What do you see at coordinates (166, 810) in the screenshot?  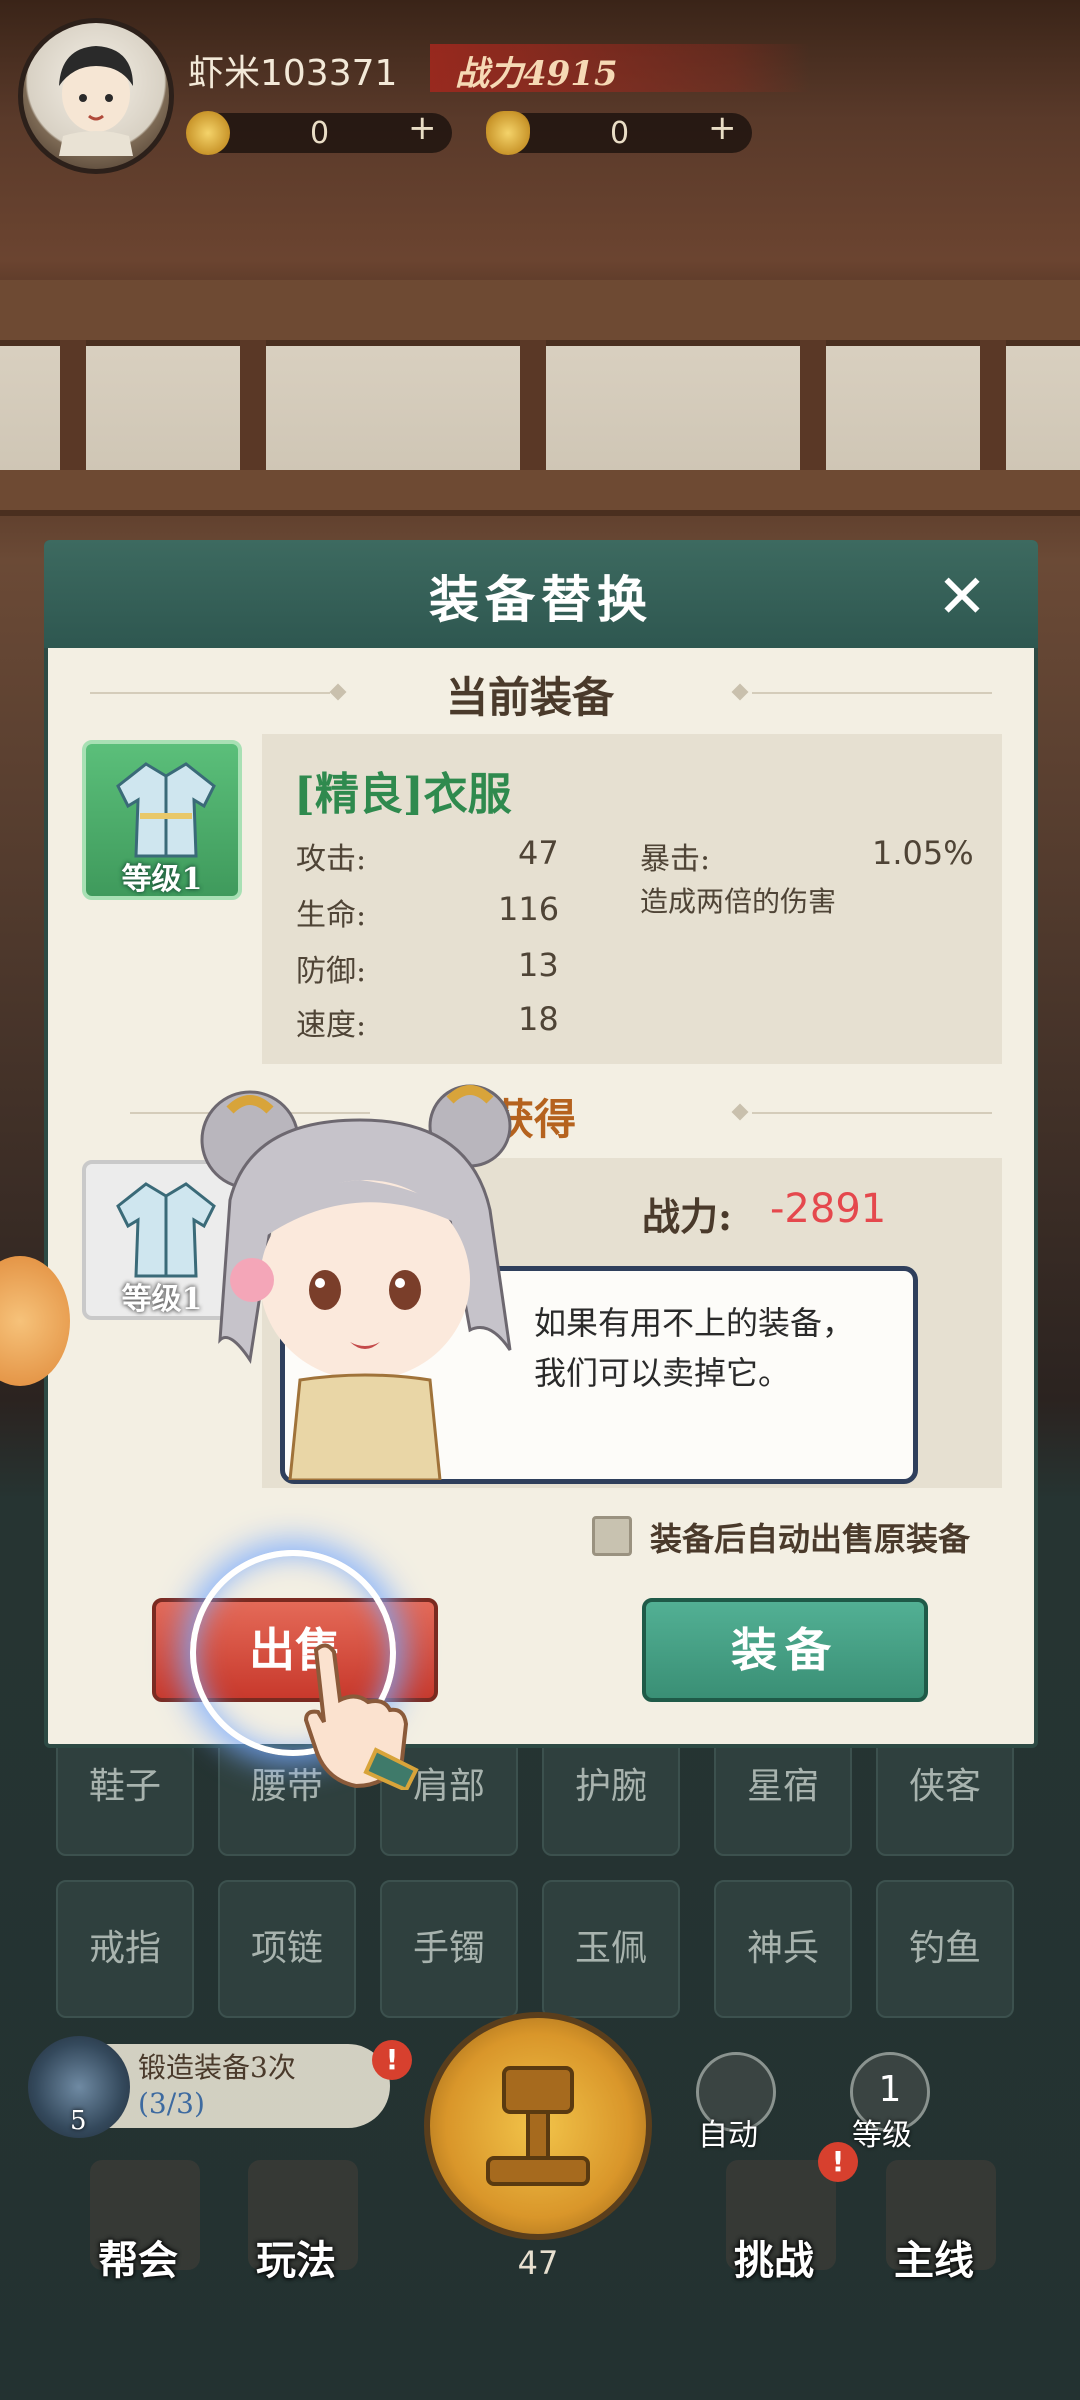 I see `robe-icon` at bounding box center [166, 810].